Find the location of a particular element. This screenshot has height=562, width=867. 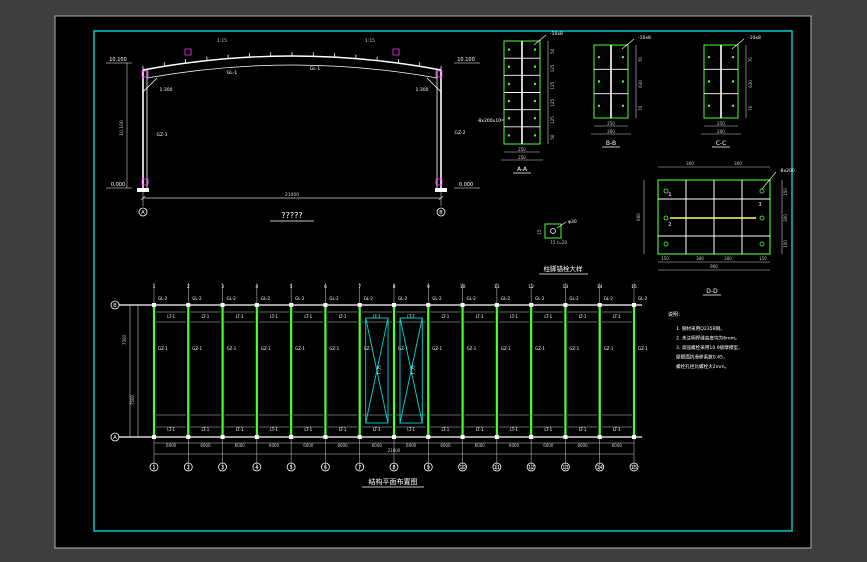

elevation-title: ????? is located at coordinates (291, 215).